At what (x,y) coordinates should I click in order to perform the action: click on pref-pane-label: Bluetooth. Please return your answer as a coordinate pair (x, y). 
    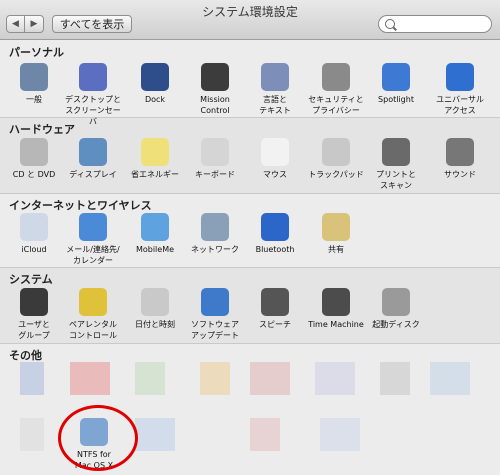
    Looking at the image, I should click on (275, 249).